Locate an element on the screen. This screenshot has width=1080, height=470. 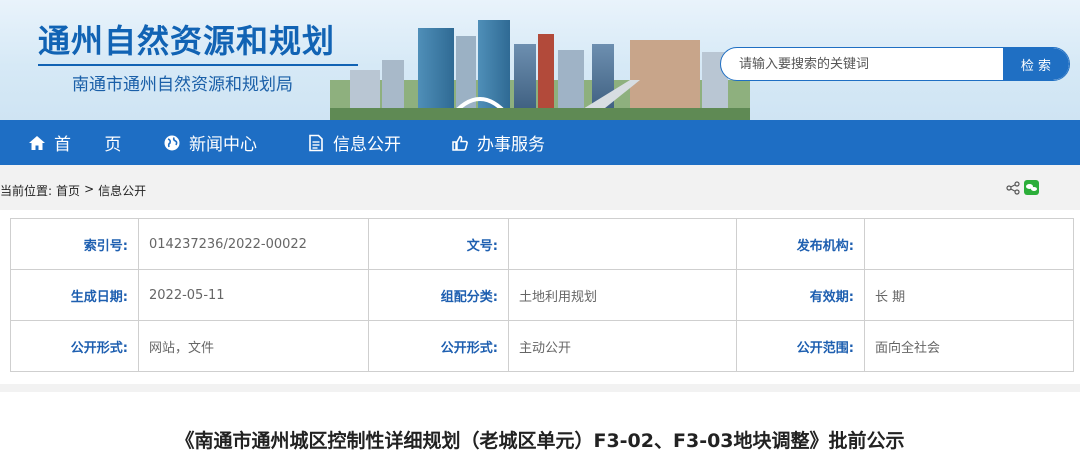
breadcrumb-bar: 当前位置: 首页 > 信息公开 is located at coordinates (540, 187).